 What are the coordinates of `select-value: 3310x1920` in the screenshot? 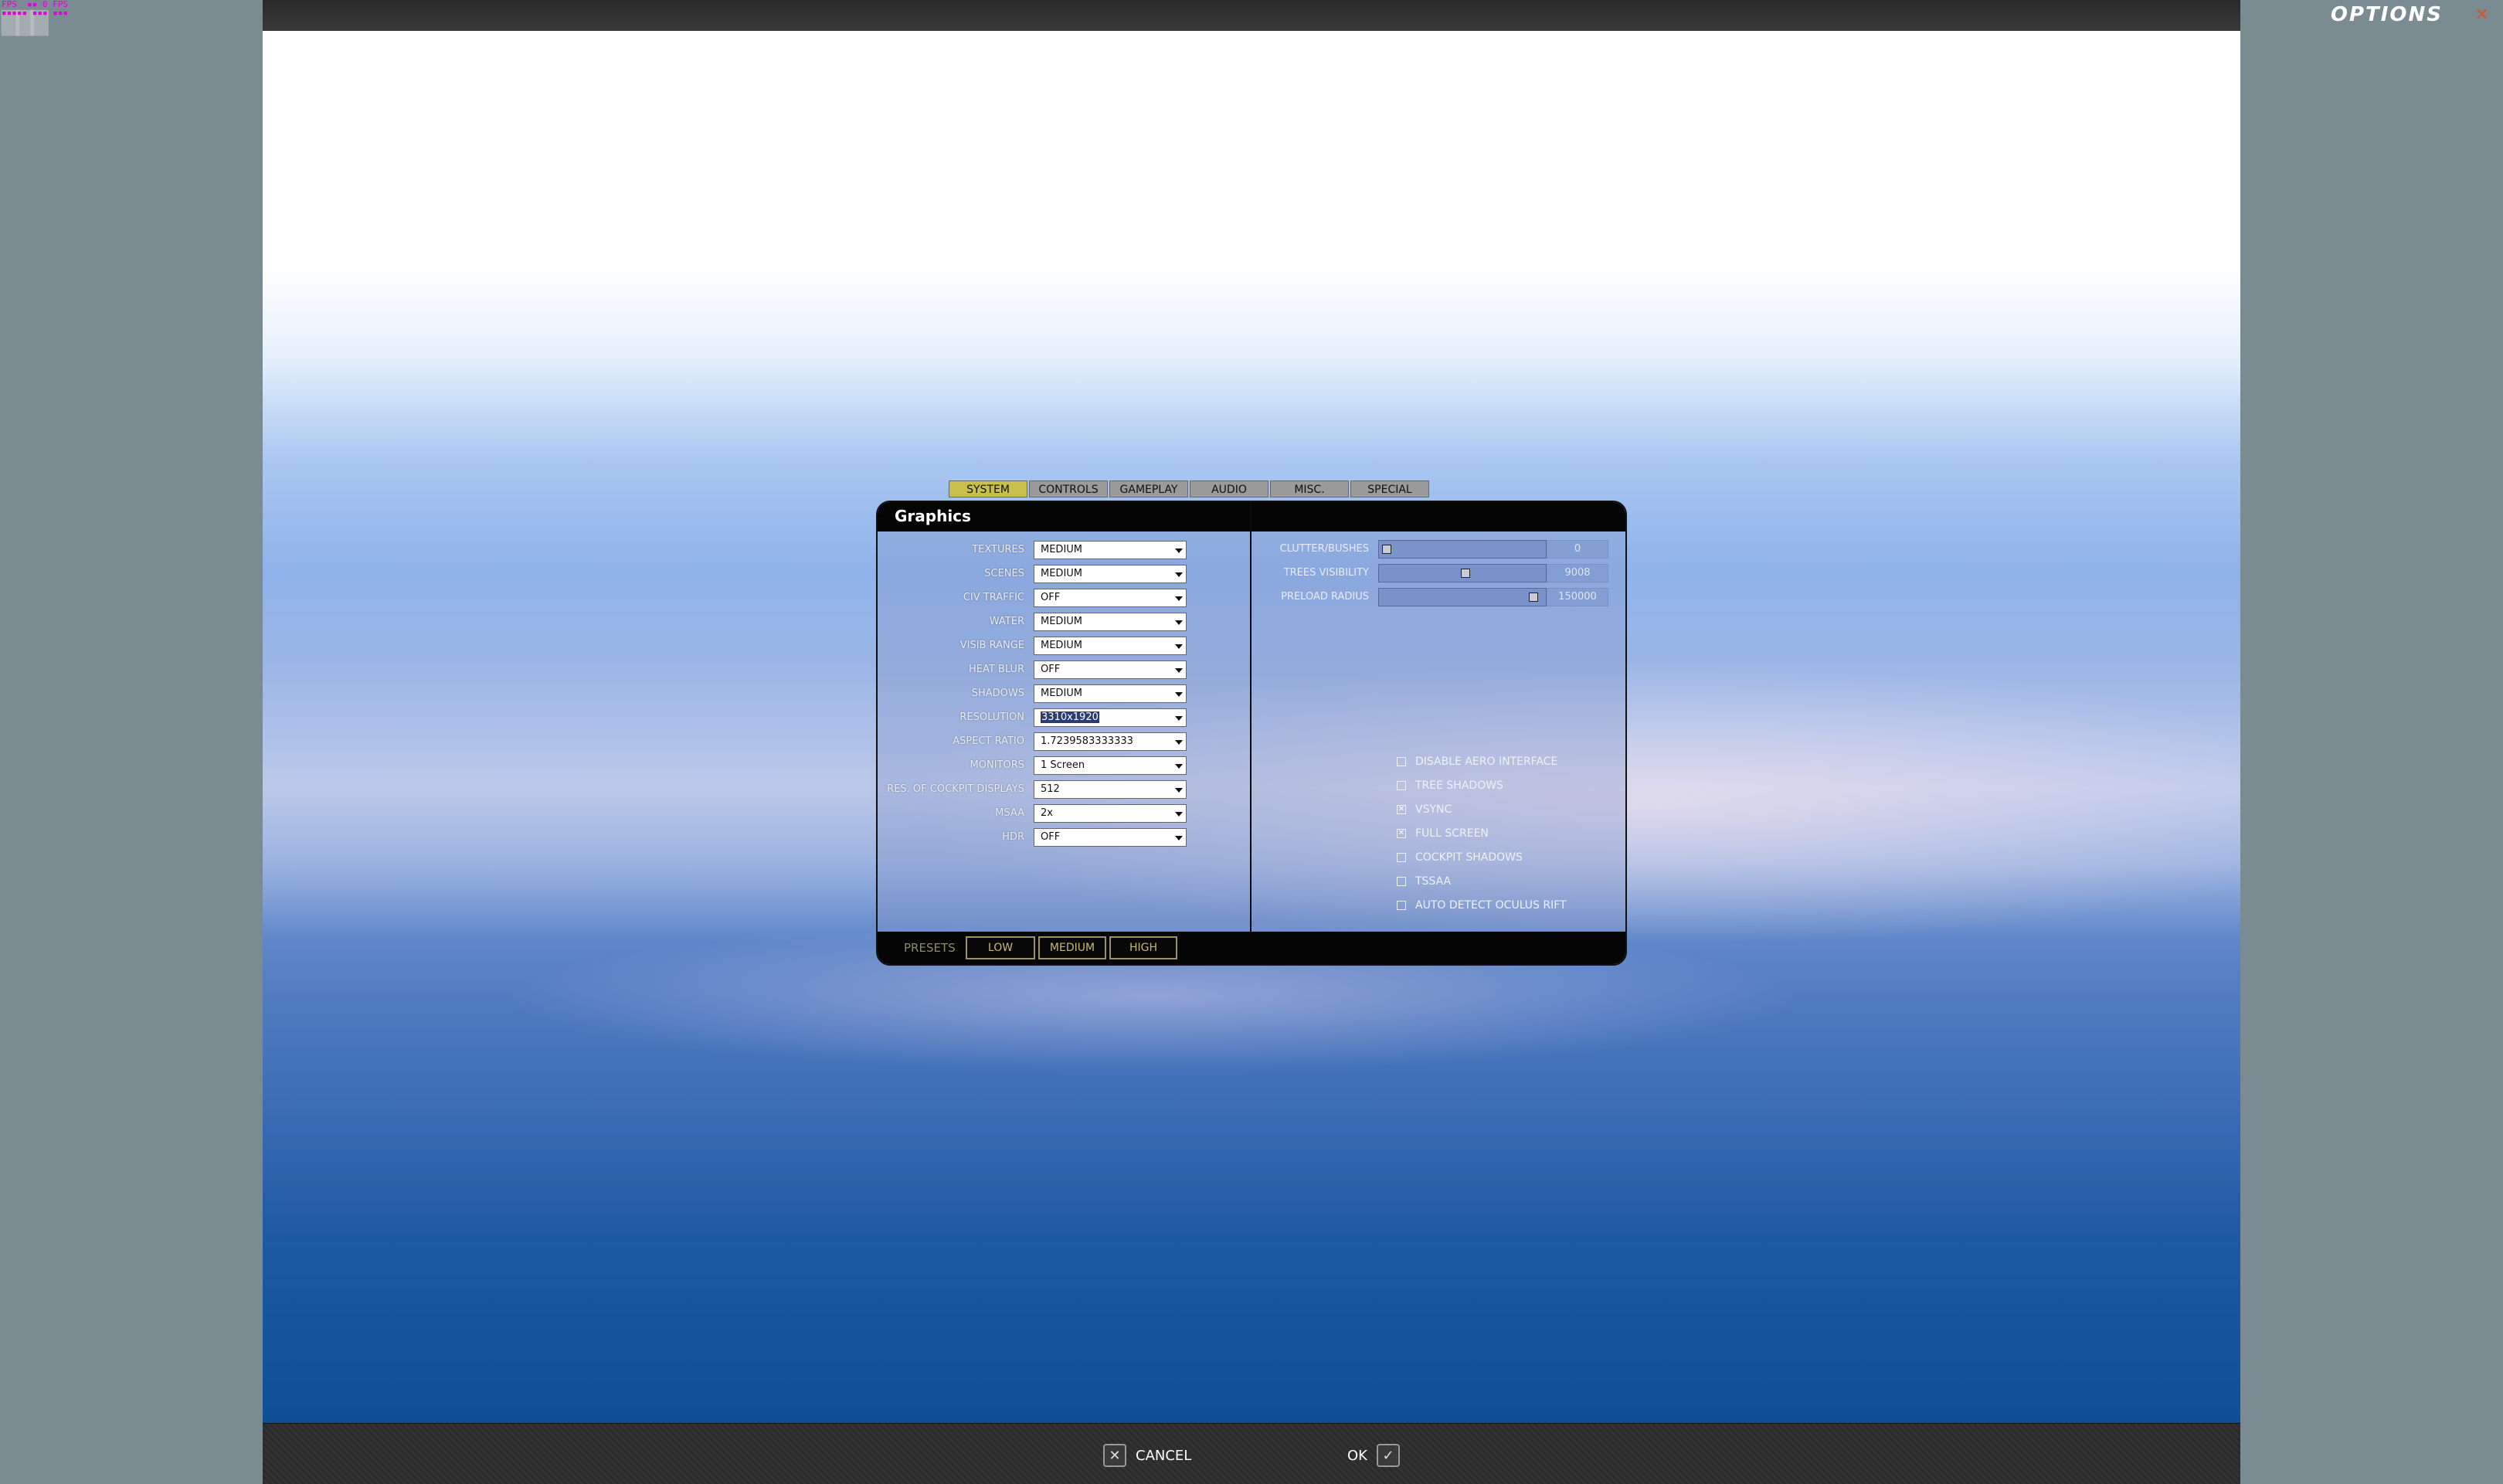 It's located at (1070, 717).